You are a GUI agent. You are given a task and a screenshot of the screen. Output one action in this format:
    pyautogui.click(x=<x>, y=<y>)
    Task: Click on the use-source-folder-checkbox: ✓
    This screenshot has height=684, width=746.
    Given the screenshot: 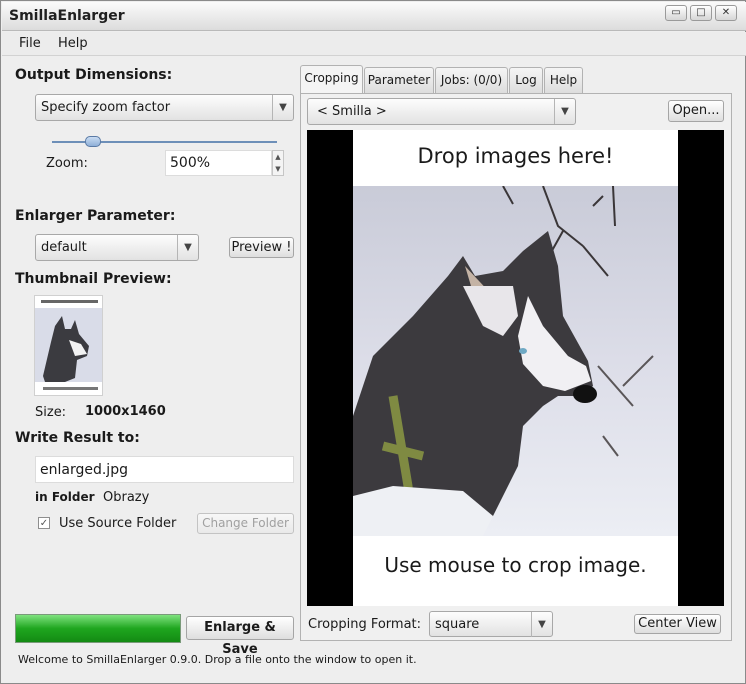 What is the action you would take?
    pyautogui.click(x=44, y=523)
    